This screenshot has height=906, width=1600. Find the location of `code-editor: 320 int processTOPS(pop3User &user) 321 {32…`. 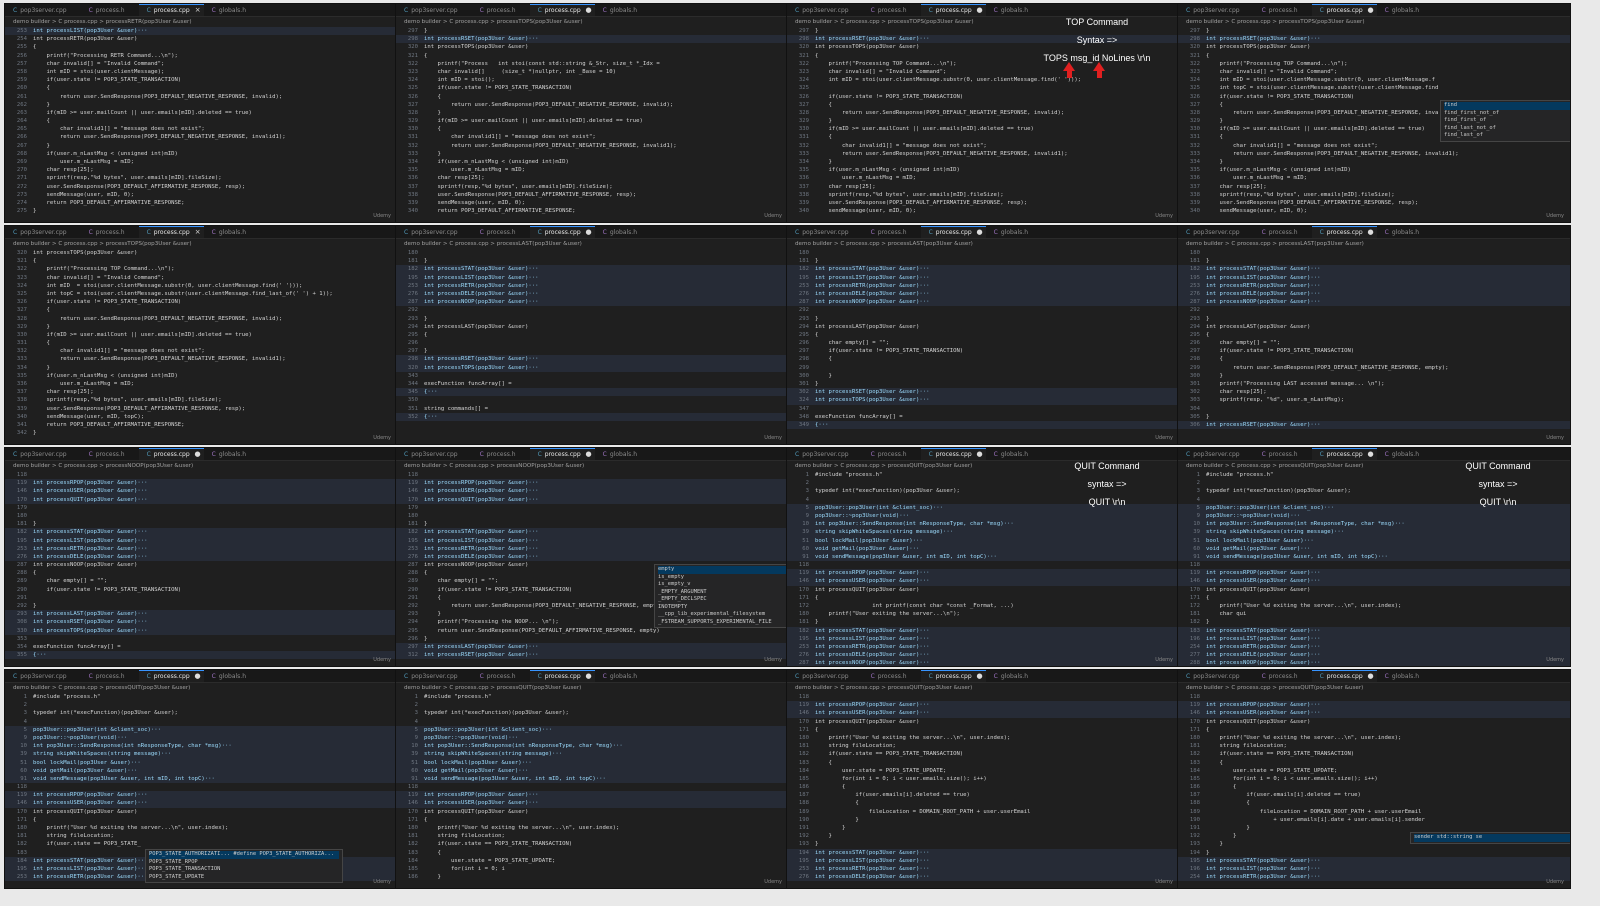

code-editor: 320 int processTOPS(pop3User &user) 321 {32… is located at coordinates (201, 346).